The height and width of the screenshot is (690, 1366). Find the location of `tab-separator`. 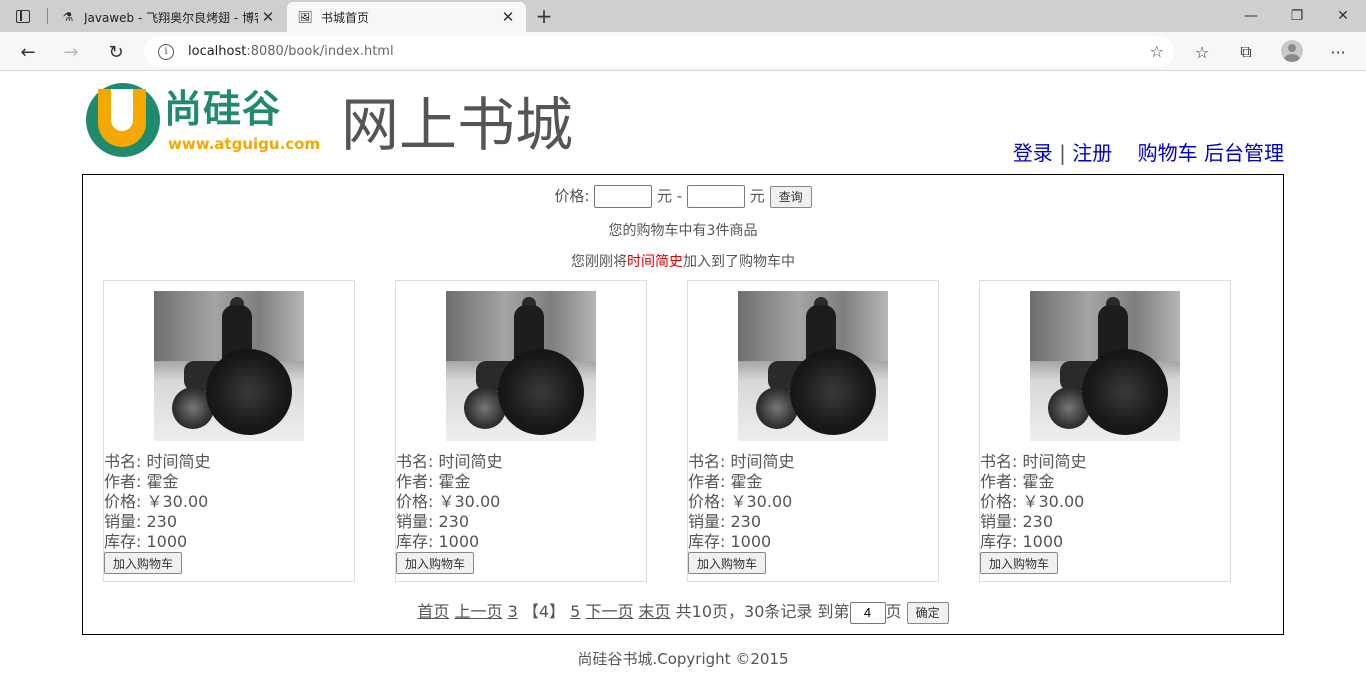

tab-separator is located at coordinates (47, 16).